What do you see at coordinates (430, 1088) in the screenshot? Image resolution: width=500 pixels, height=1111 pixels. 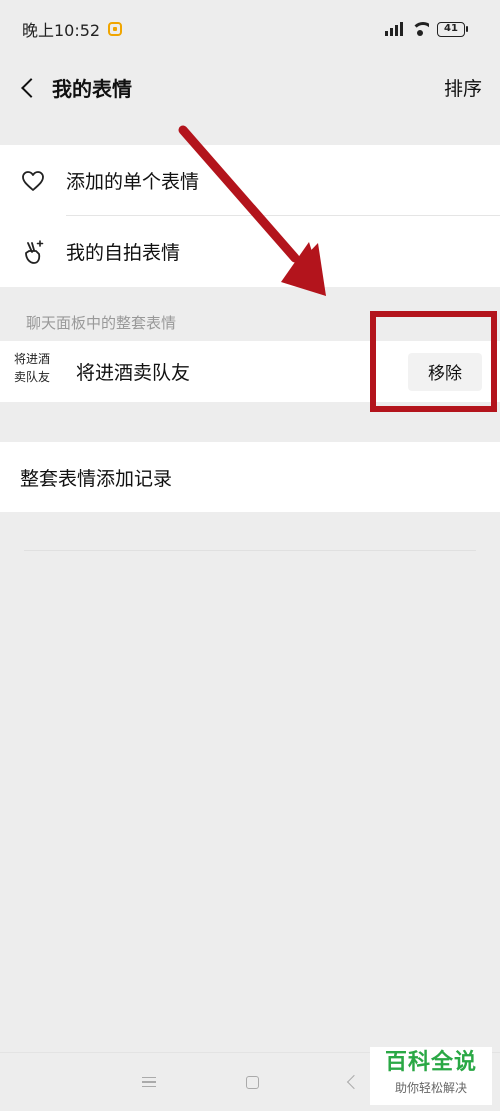 I see `watermark-subtitle: 助你轻松解决` at bounding box center [430, 1088].